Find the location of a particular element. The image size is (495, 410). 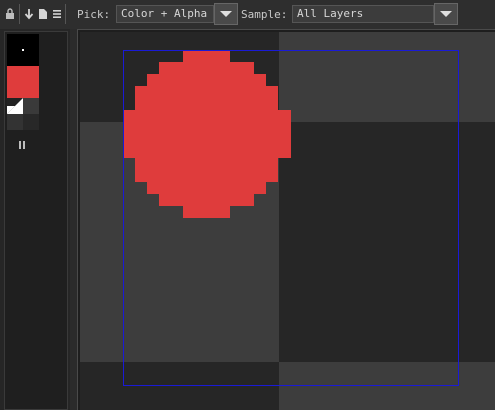

sample-label: Sample: is located at coordinates (264, 14).